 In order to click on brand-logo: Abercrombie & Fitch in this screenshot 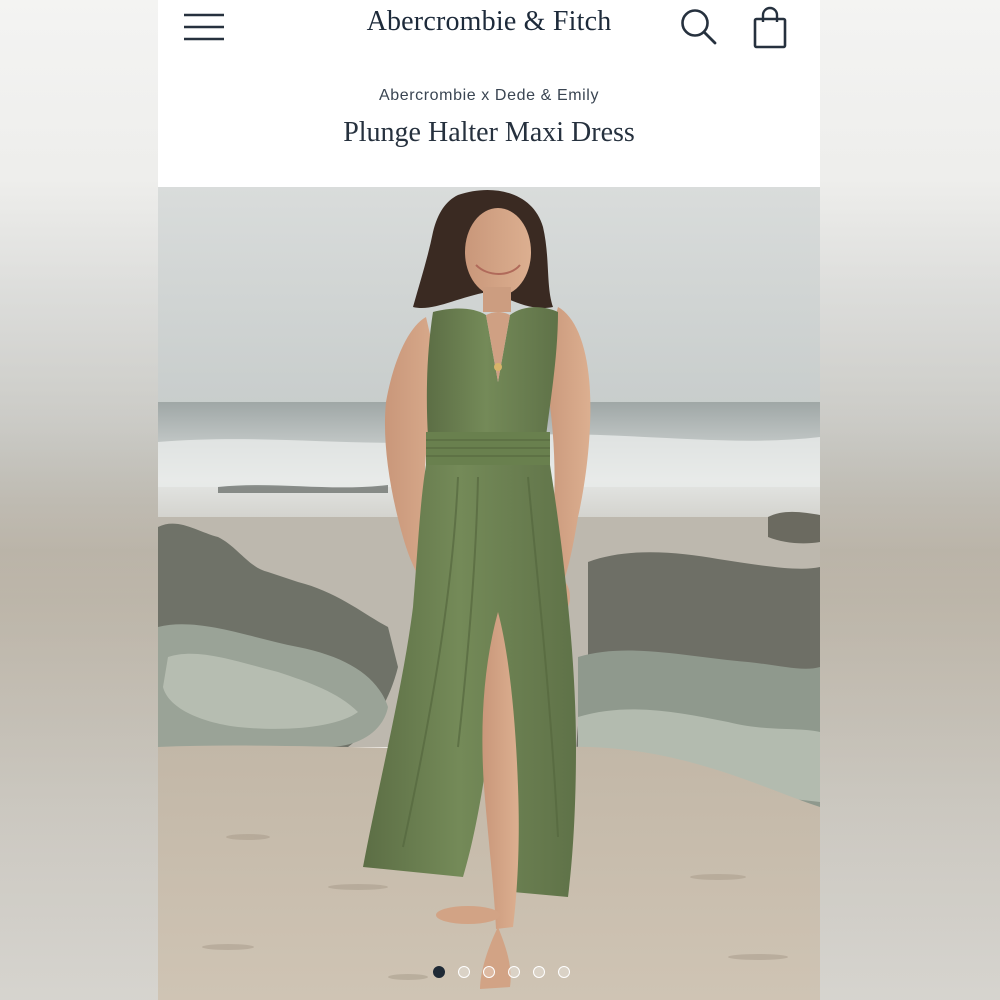, I will do `click(489, 22)`.